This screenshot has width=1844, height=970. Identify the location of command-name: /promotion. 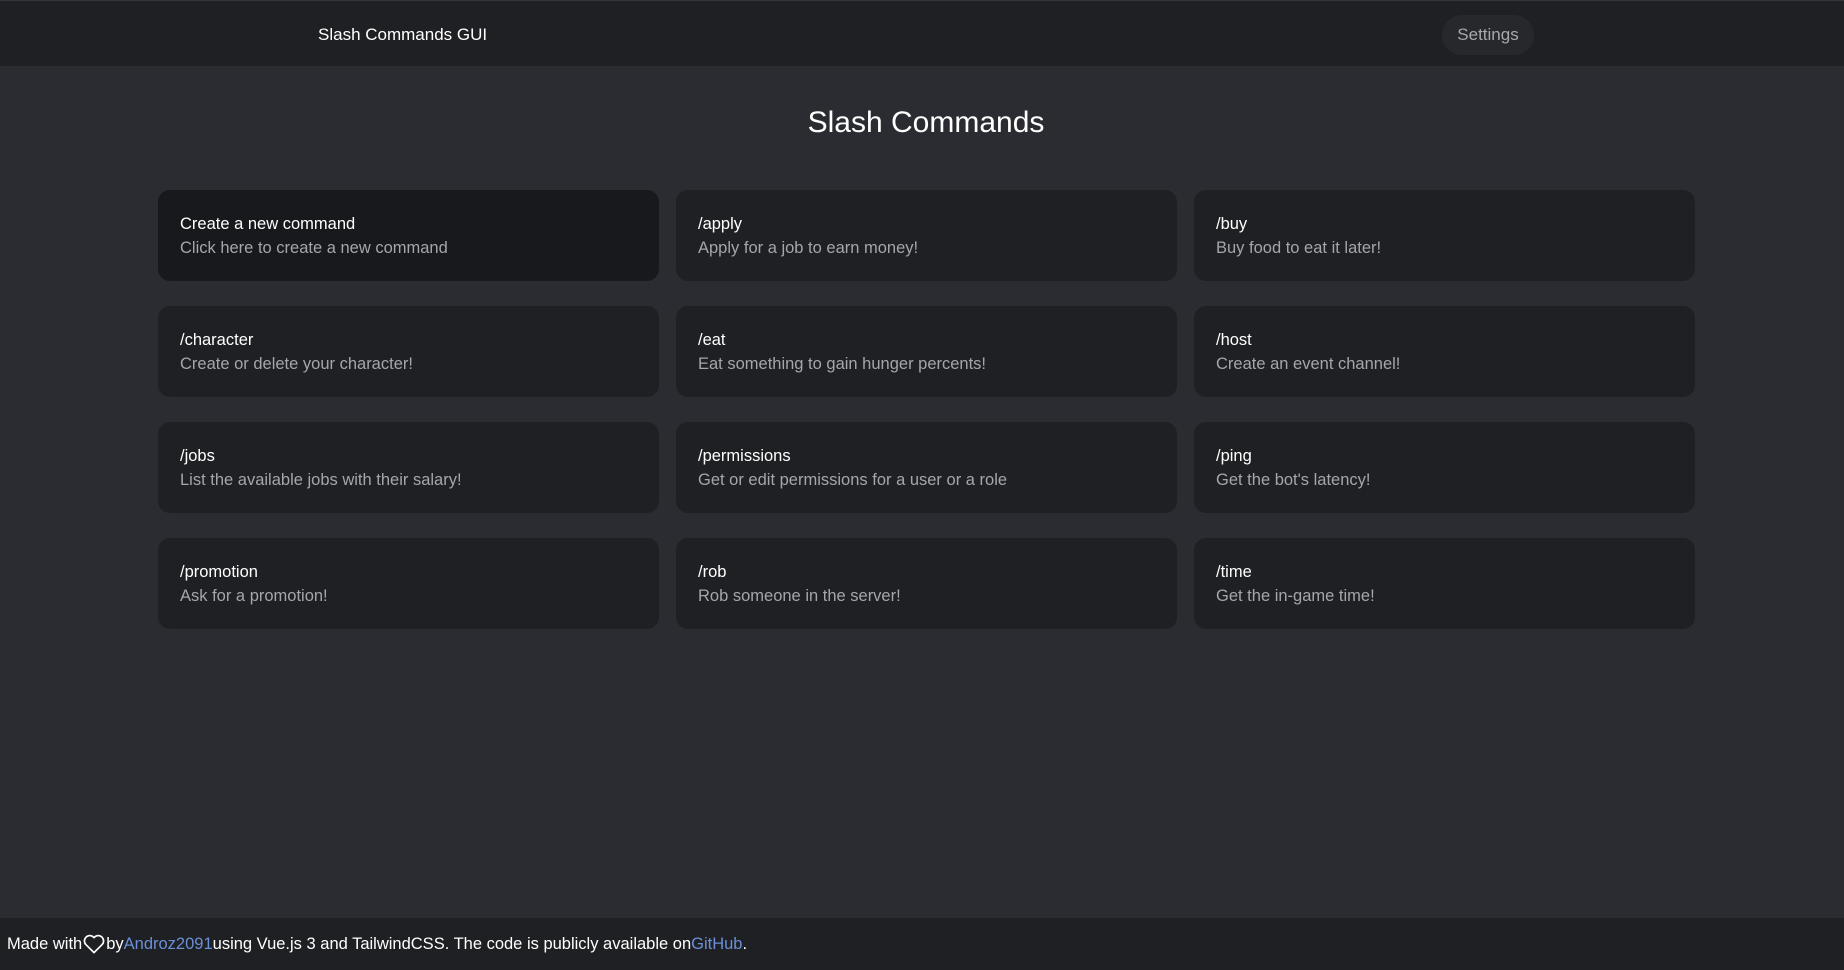
(219, 572).